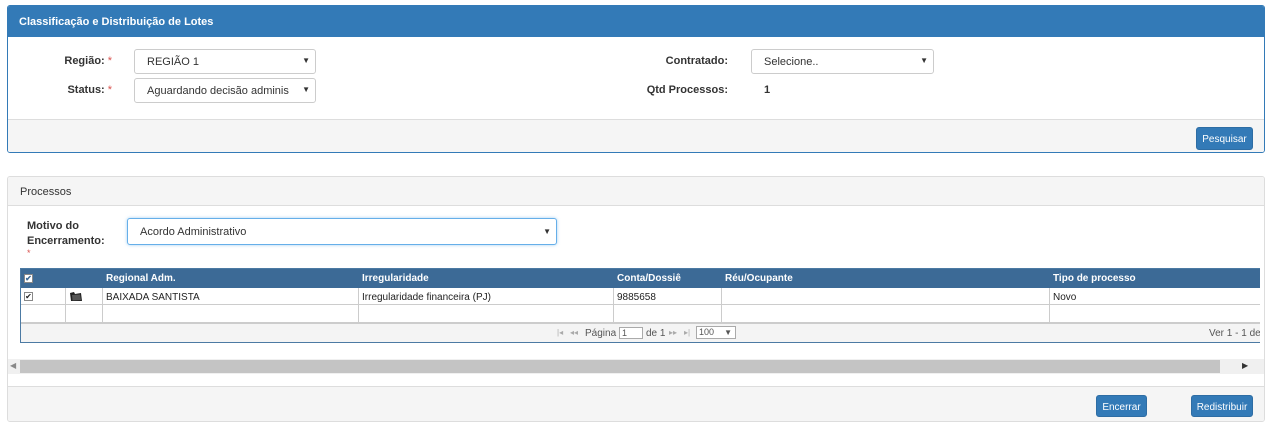 The image size is (1266, 429). Describe the element at coordinates (1245, 365) in the screenshot. I see `scroll-right-icon: ▶` at that location.